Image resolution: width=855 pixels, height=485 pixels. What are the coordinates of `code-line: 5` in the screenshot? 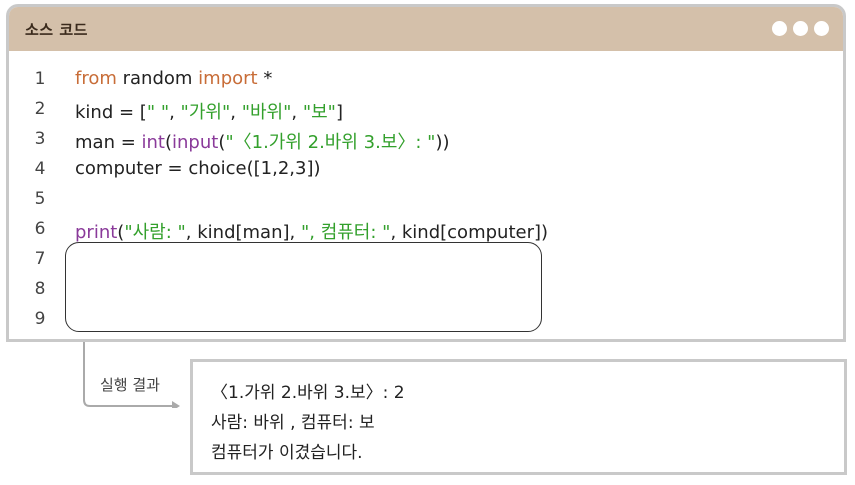 It's located at (426, 200).